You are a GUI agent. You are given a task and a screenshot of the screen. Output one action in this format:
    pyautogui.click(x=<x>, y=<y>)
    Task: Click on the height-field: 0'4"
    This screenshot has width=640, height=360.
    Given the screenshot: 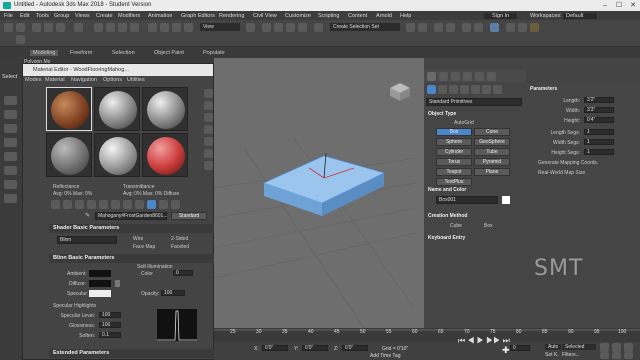 What is the action you would take?
    pyautogui.click(x=599, y=120)
    